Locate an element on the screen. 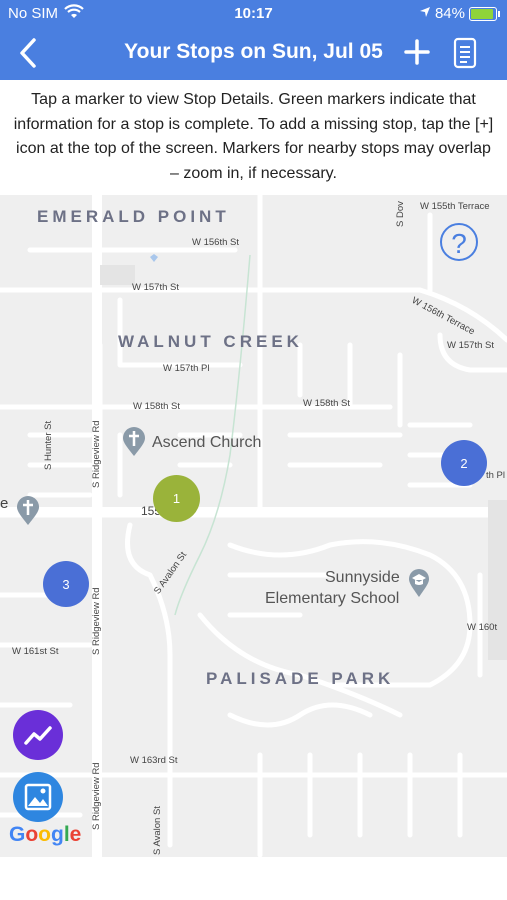  poi-school-label-line1: Sunnyside is located at coordinates (362, 577).